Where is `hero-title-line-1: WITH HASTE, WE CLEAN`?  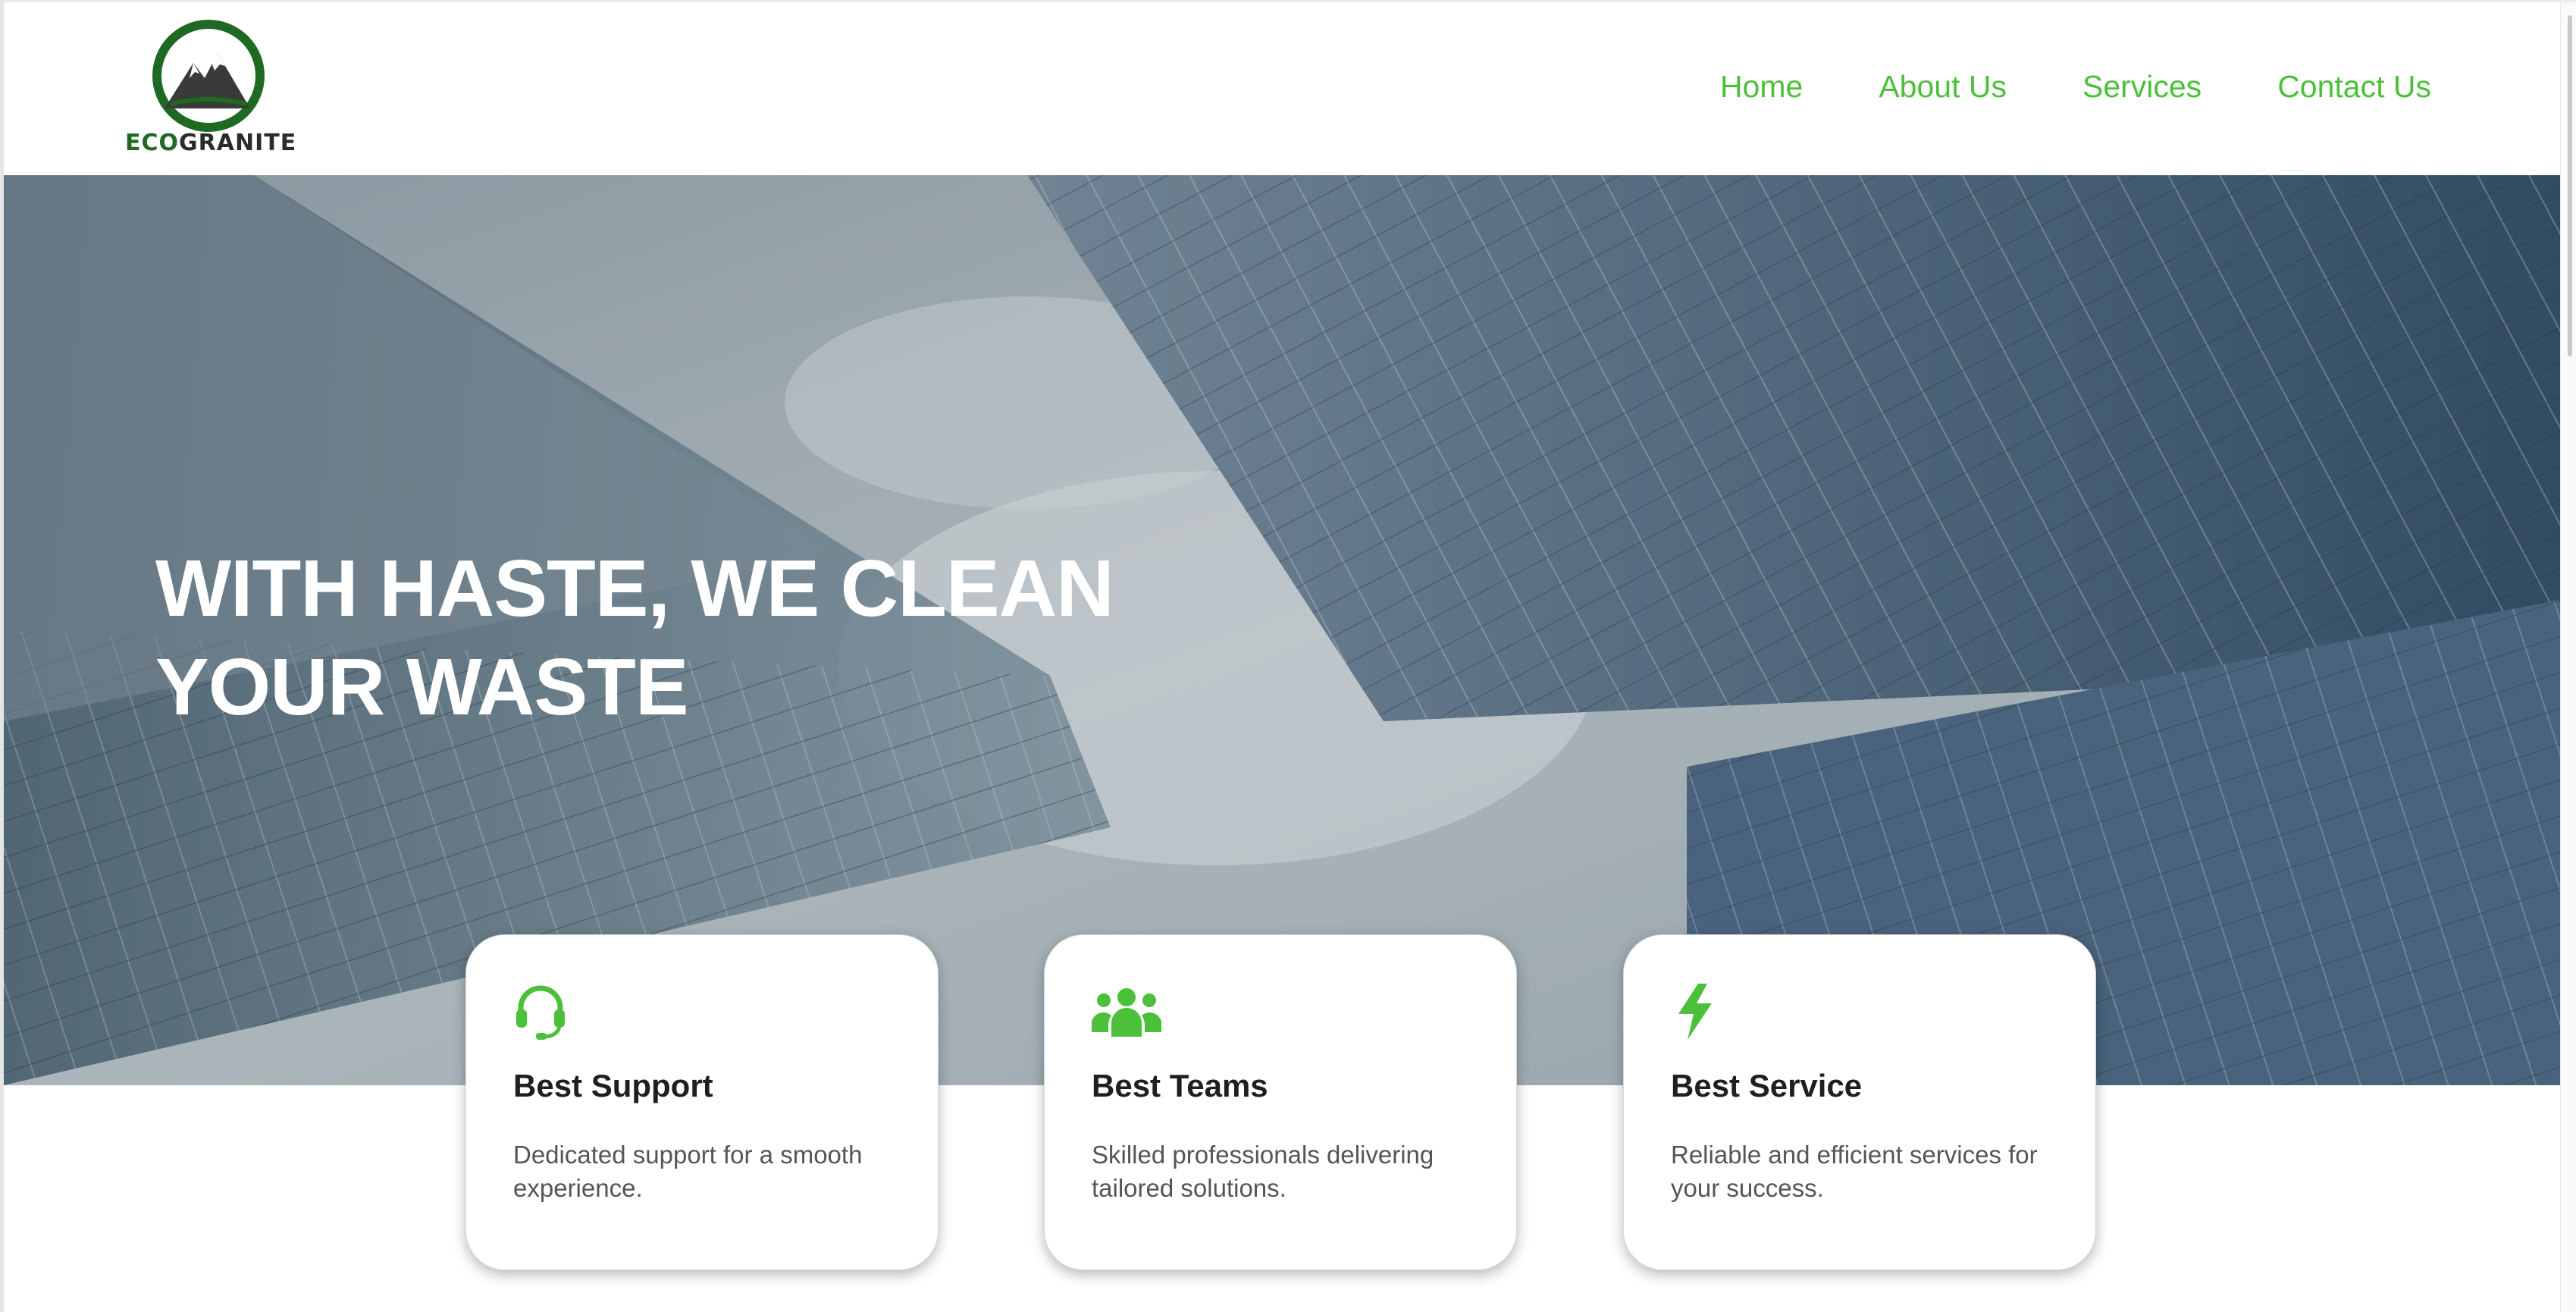
hero-title-line-1: WITH HASTE, WE CLEAN is located at coordinates (634, 588).